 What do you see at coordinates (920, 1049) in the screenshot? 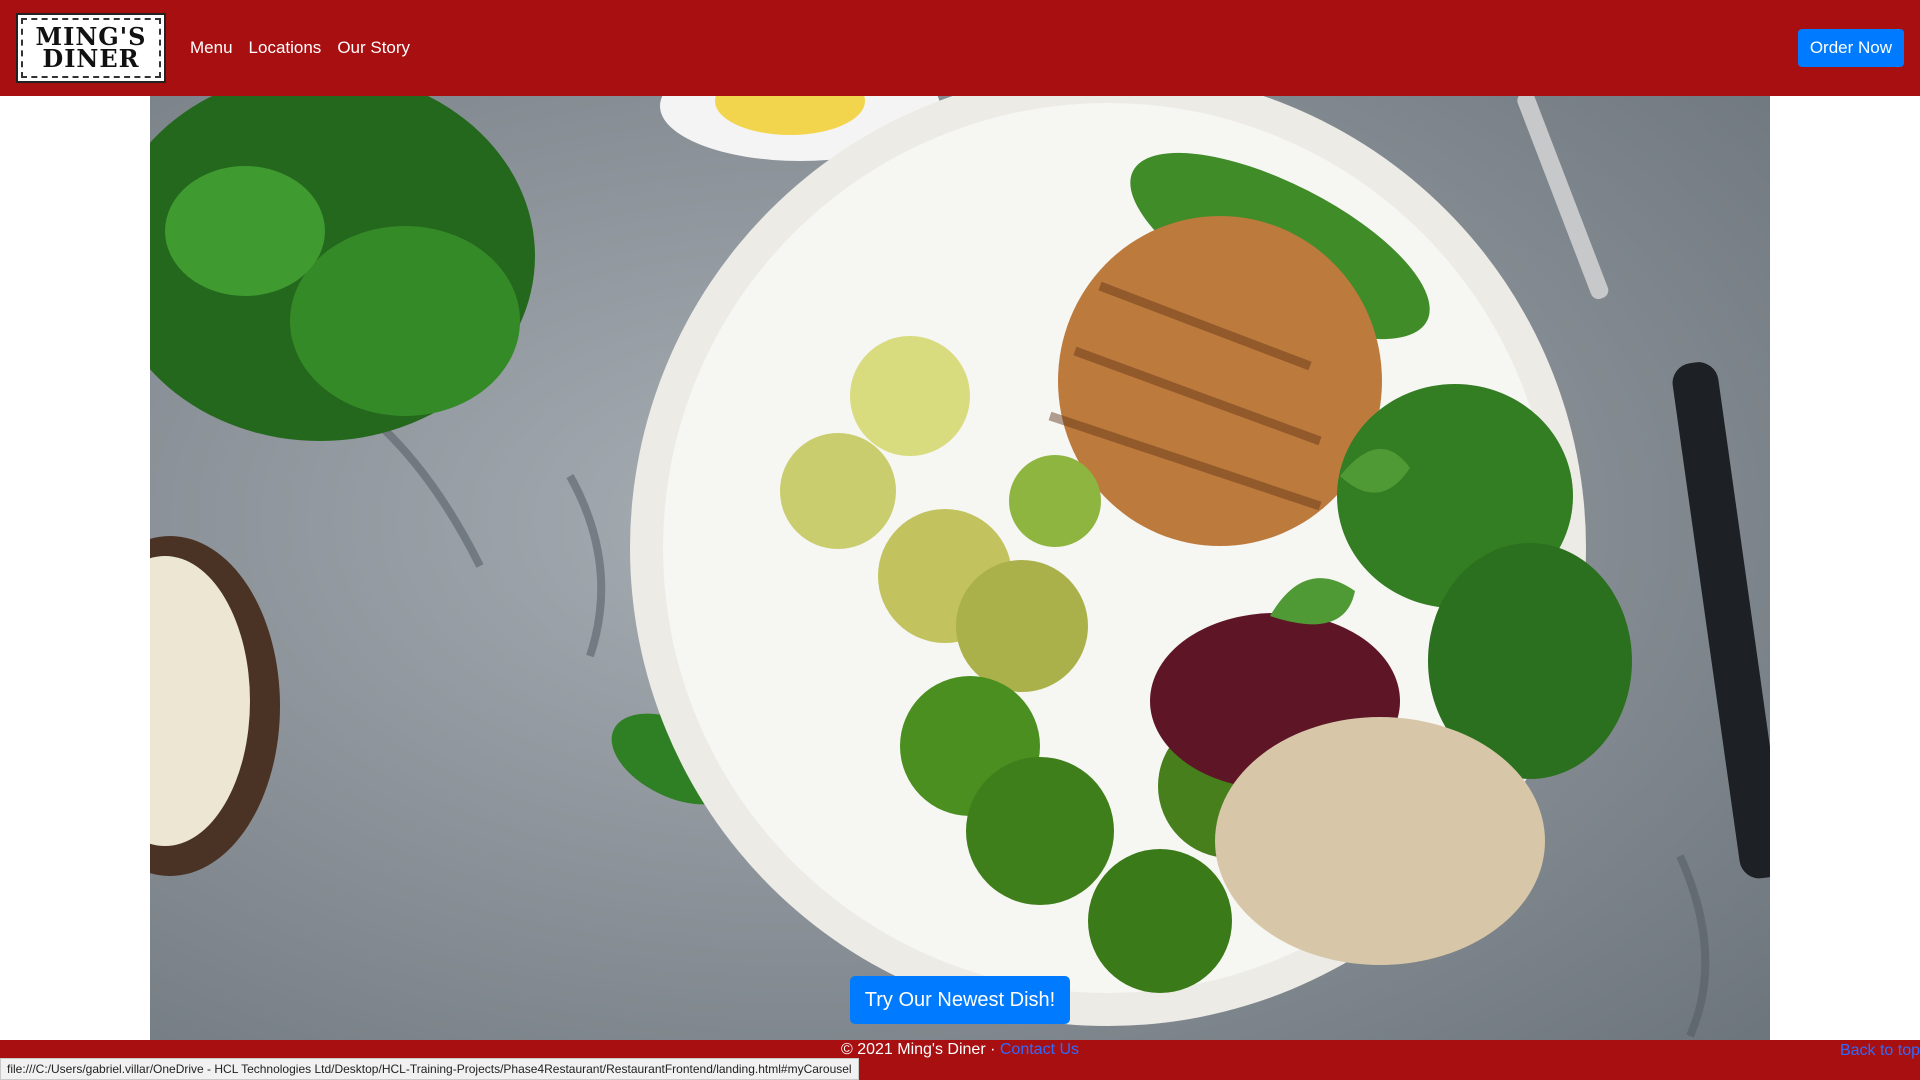
I see `copyright-text: © 2021 Ming's Diner ·` at bounding box center [920, 1049].